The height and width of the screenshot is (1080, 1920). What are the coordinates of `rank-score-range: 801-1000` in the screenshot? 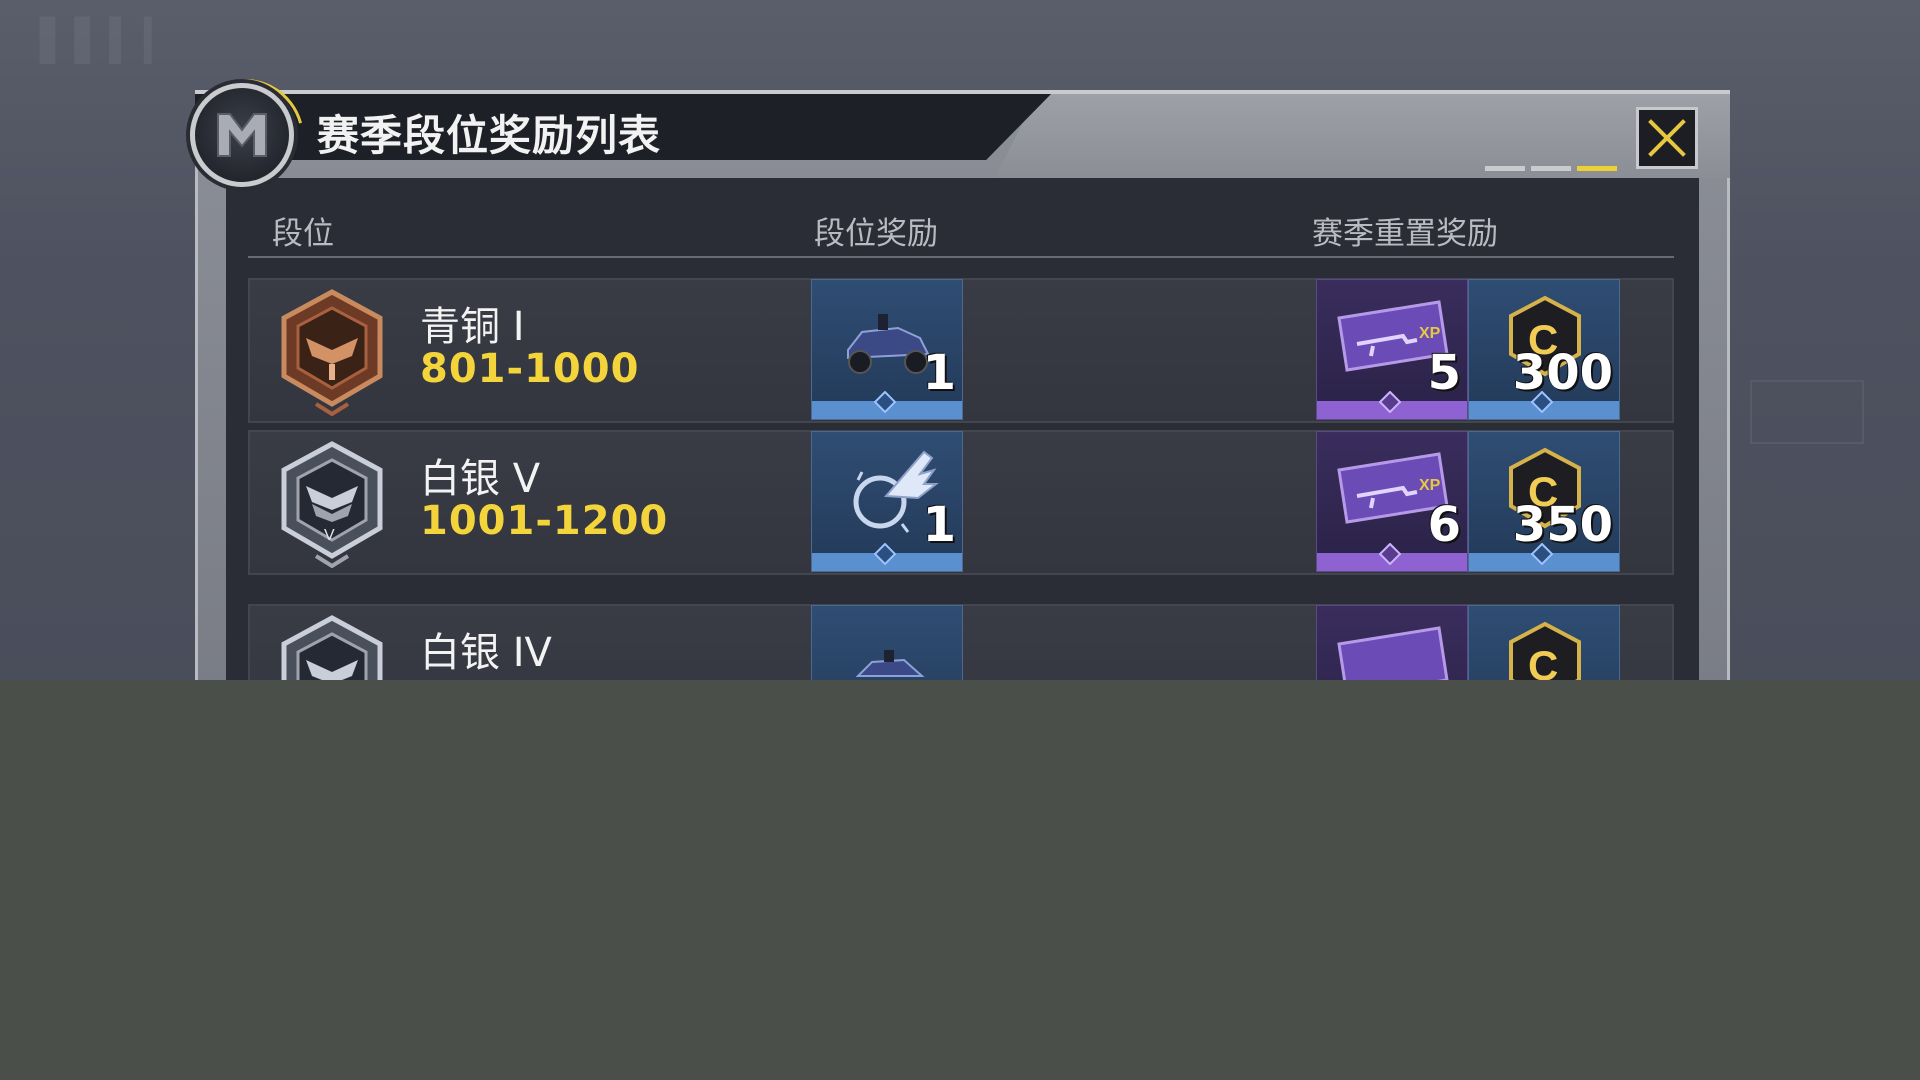 It's located at (530, 369).